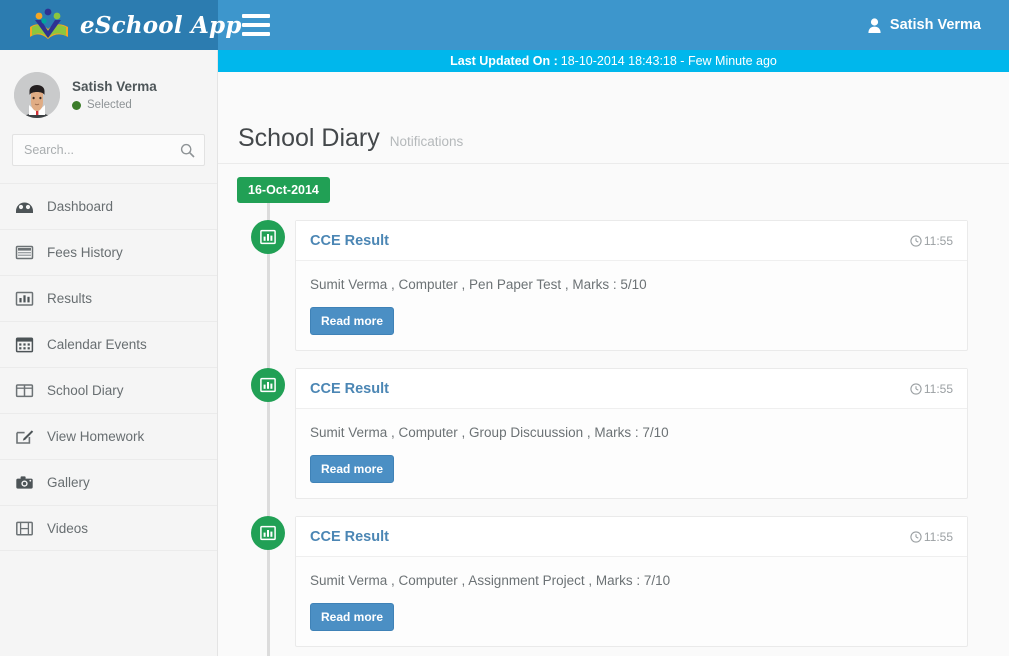  I want to click on sidebar-item-school-diary: School Diary, so click(108, 390).